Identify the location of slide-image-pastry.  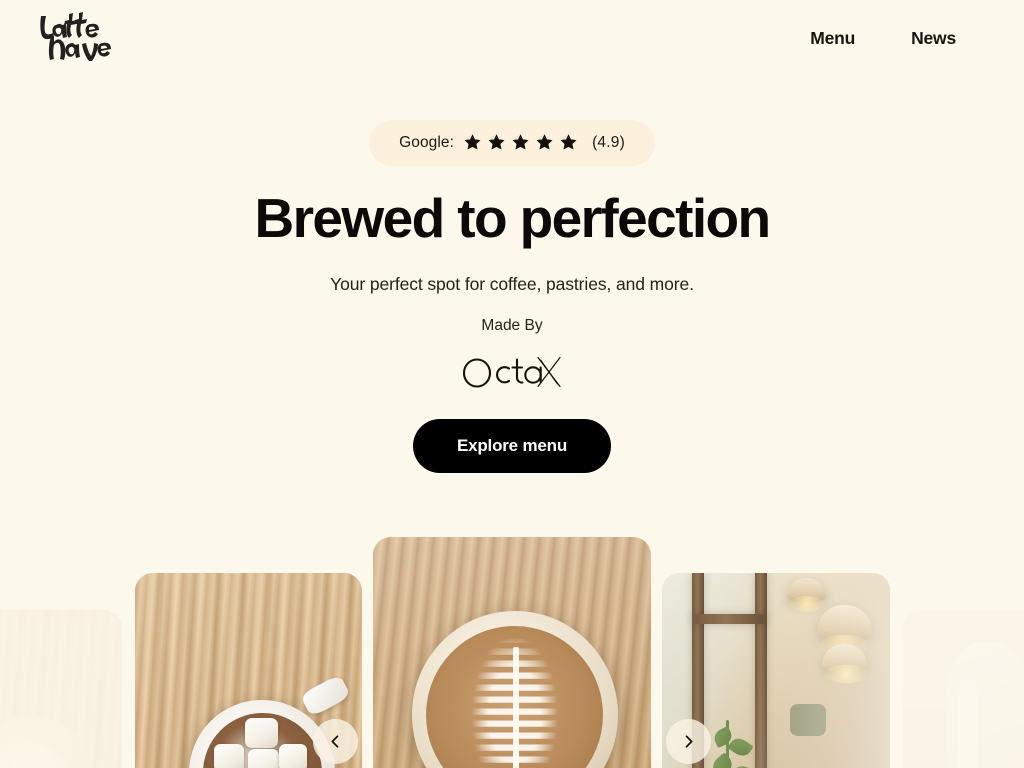
(61, 689).